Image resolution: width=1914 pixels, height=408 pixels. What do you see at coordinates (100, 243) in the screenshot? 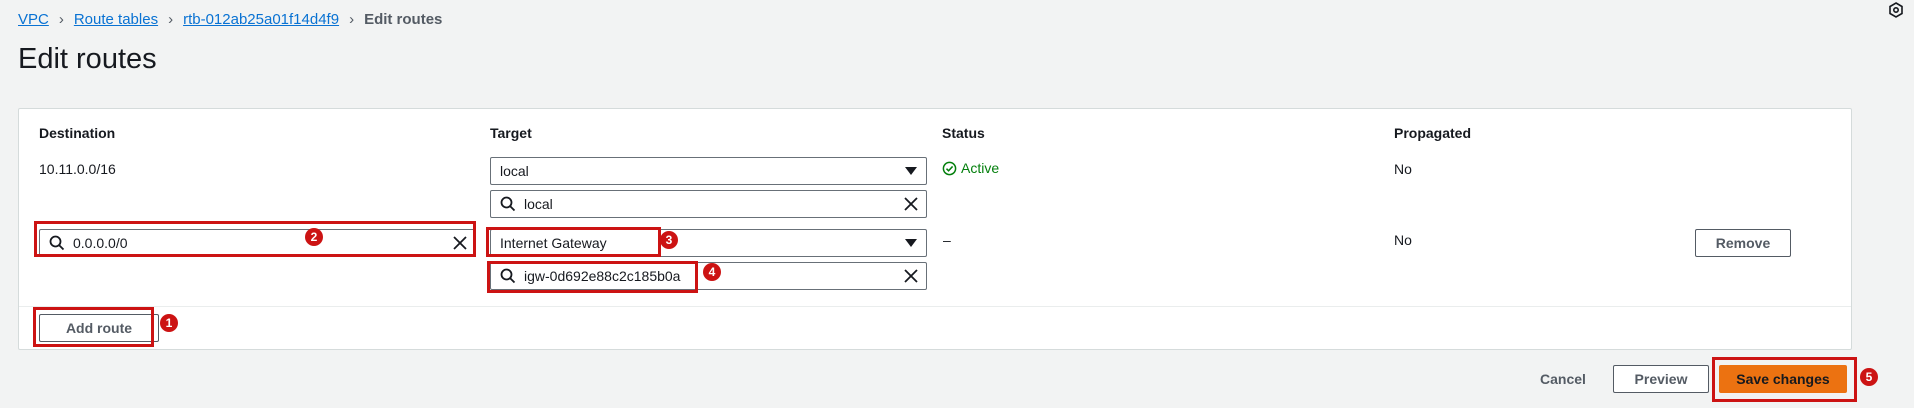
I see `destination-value: 0.0.0.0/0` at bounding box center [100, 243].